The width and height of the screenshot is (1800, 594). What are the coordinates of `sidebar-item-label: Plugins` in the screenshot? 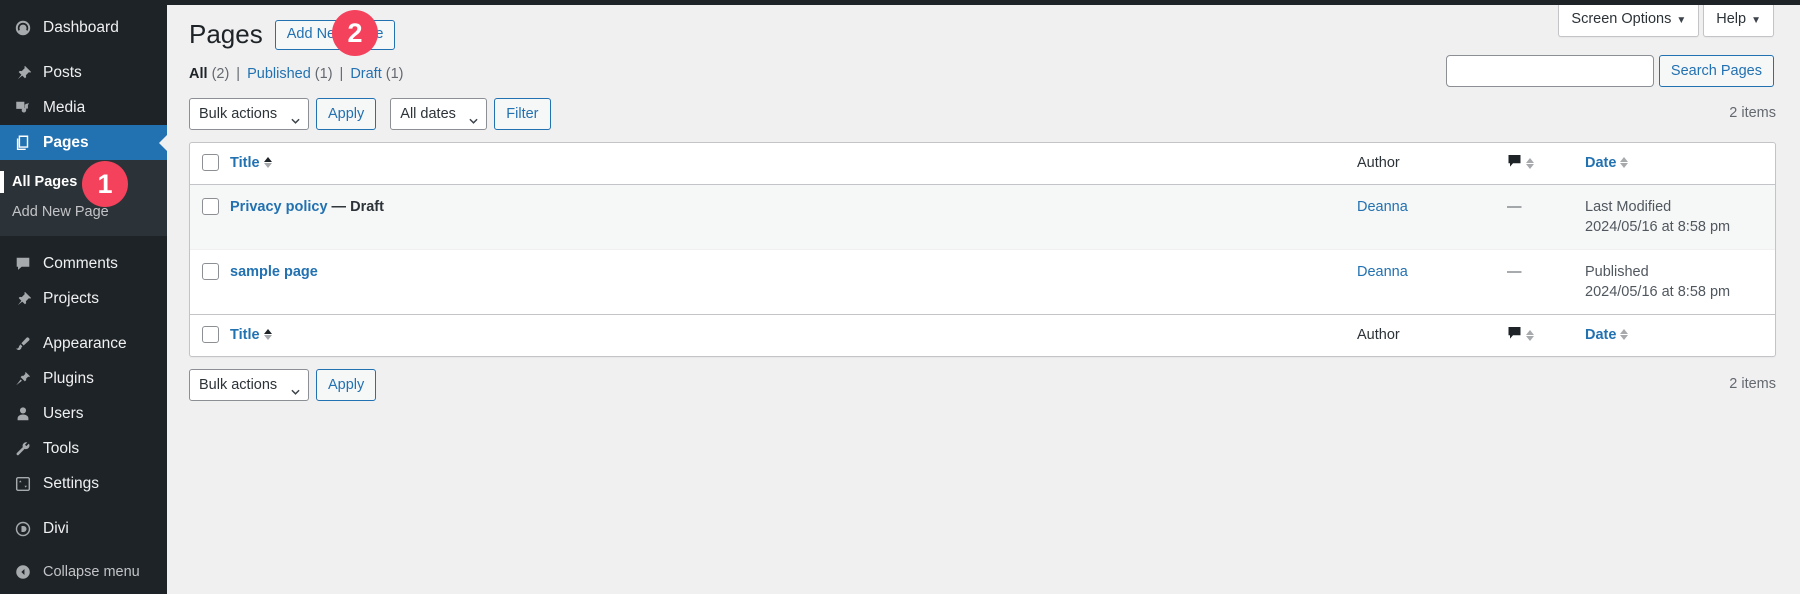 It's located at (68, 378).